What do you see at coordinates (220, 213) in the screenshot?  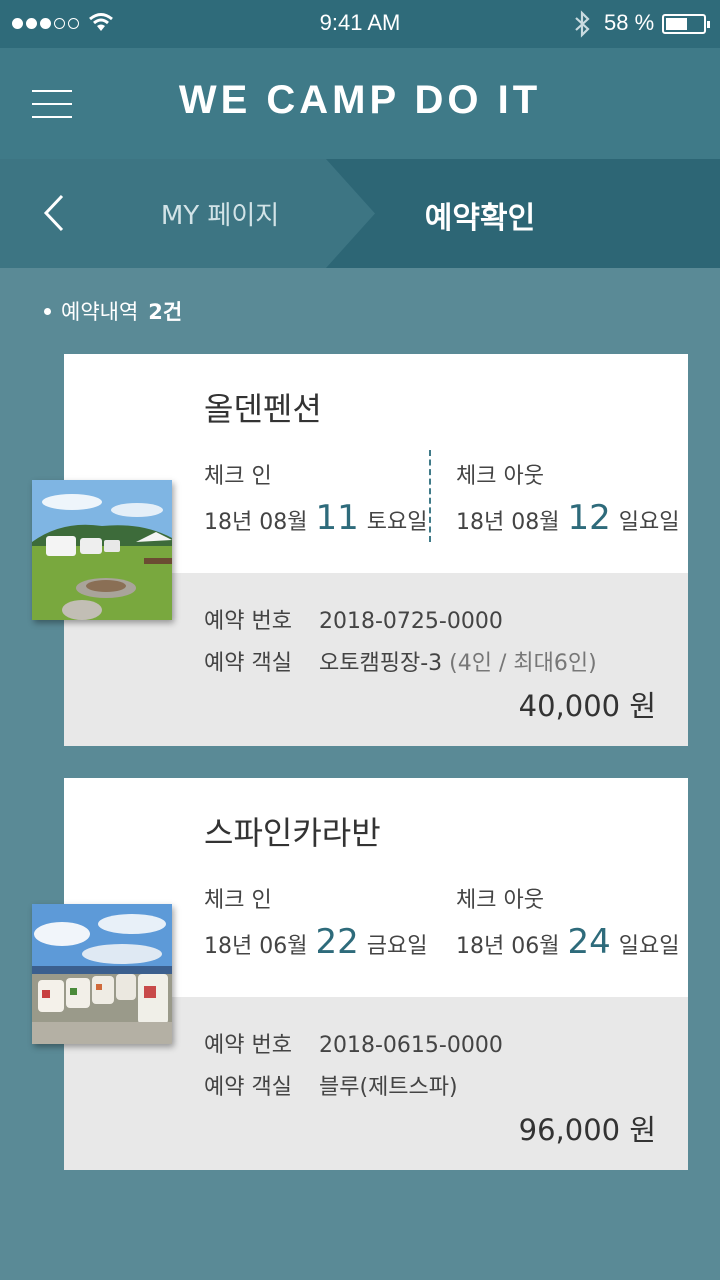 I see `breadcrumb-my-page: MY 페이지` at bounding box center [220, 213].